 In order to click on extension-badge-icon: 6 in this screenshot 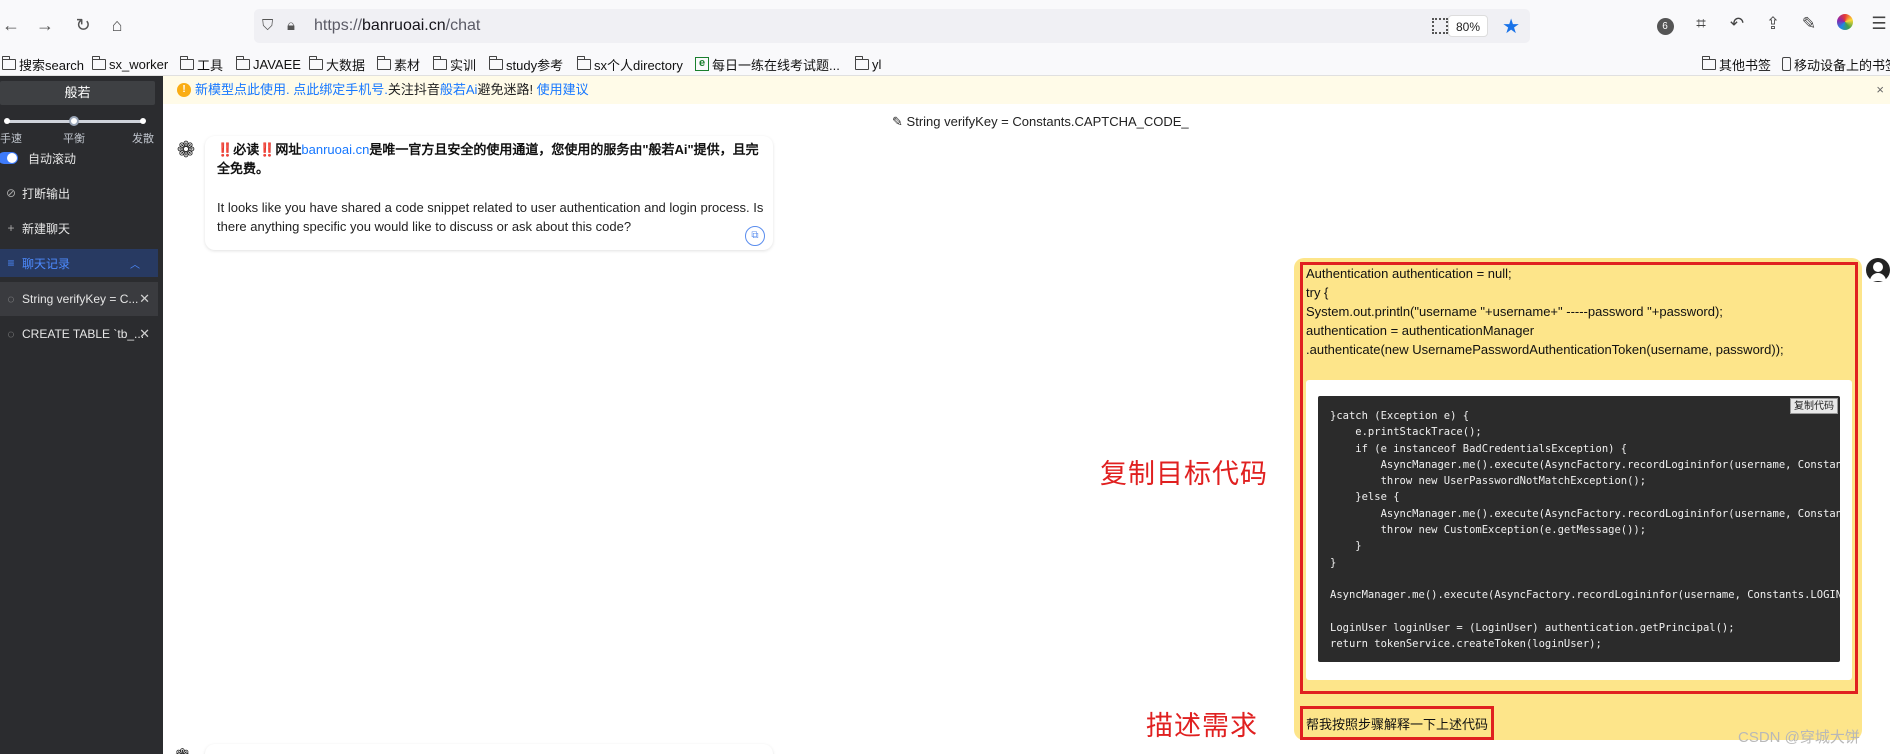, I will do `click(1665, 24)`.